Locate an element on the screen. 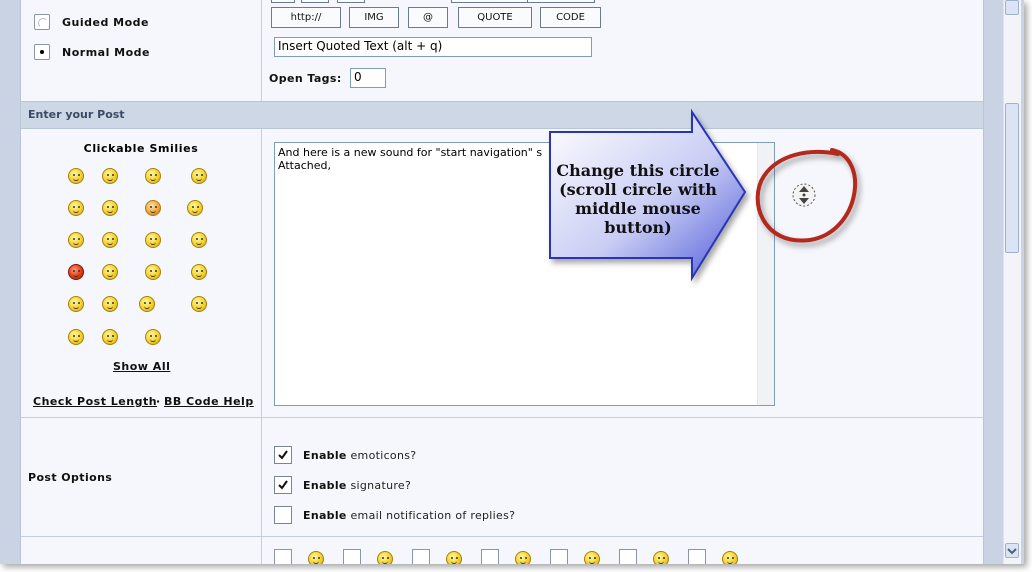 This screenshot has height=572, width=1032. scroll-circle-icon is located at coordinates (804, 195).